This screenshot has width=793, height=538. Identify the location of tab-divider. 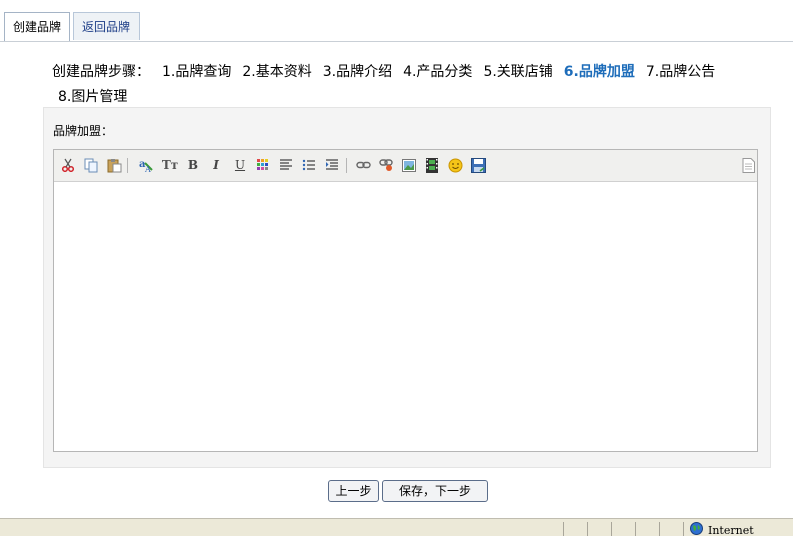
(396, 41).